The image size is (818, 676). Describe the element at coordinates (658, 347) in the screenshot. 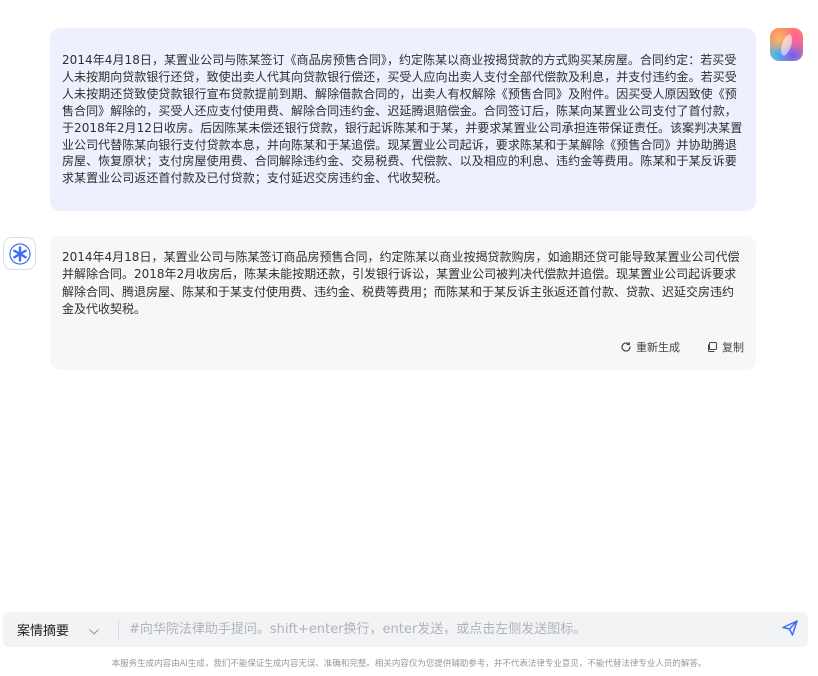

I see `regenerate-label: 重新生成` at that location.